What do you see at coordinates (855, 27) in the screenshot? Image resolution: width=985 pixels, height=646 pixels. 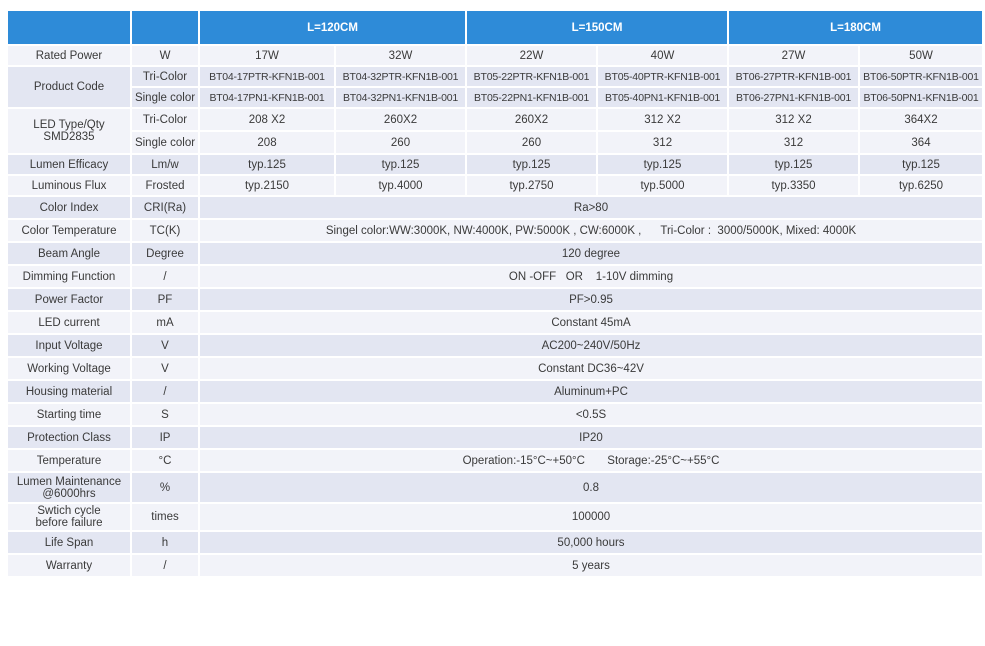 I see `header-group-180: L=180CM` at bounding box center [855, 27].